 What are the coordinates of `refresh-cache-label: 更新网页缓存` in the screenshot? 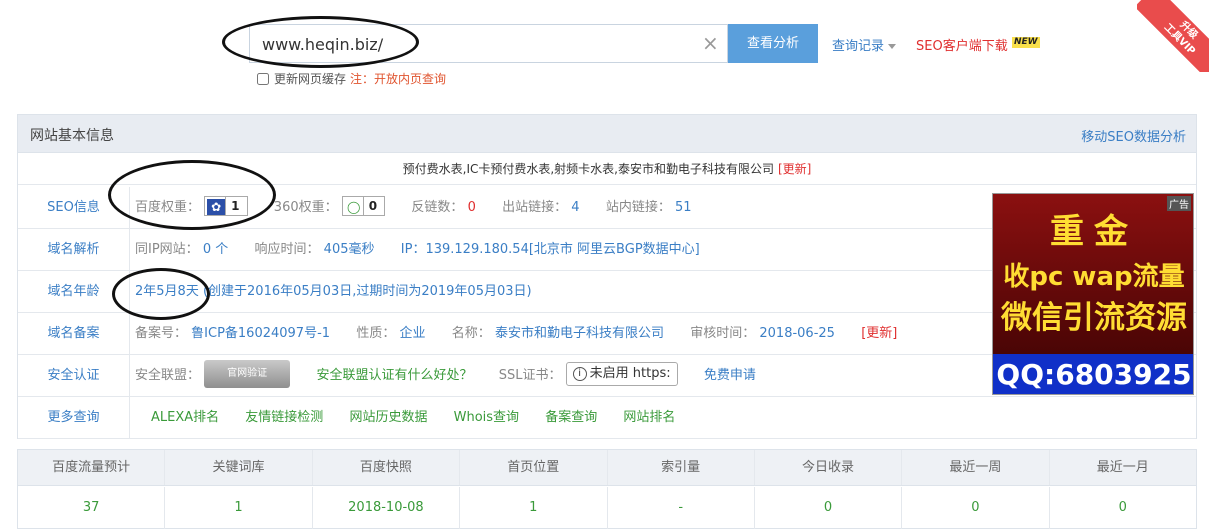 It's located at (310, 79).